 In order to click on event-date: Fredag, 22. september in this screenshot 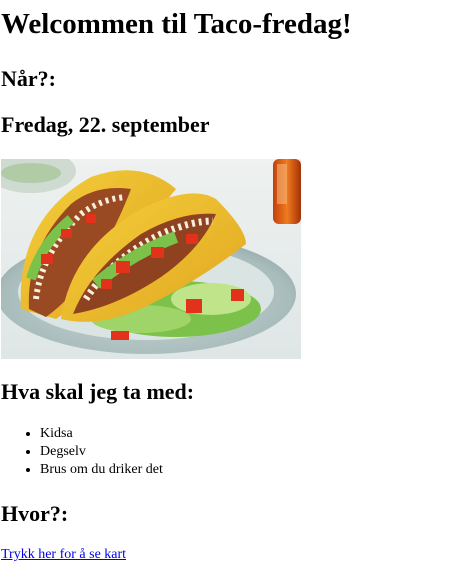, I will do `click(105, 124)`.